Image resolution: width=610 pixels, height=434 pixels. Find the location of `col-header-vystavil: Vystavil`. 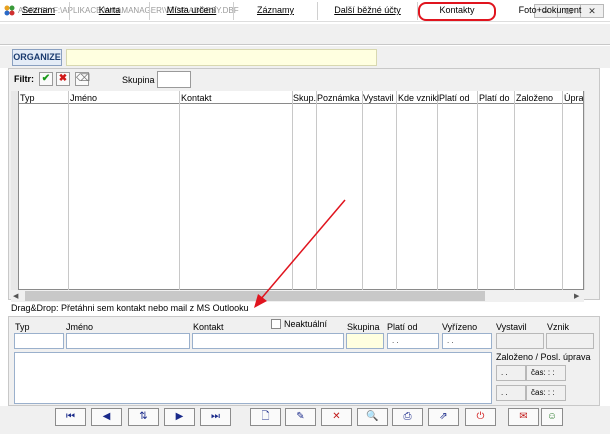

col-header-vystavil: Vystavil is located at coordinates (378, 98).